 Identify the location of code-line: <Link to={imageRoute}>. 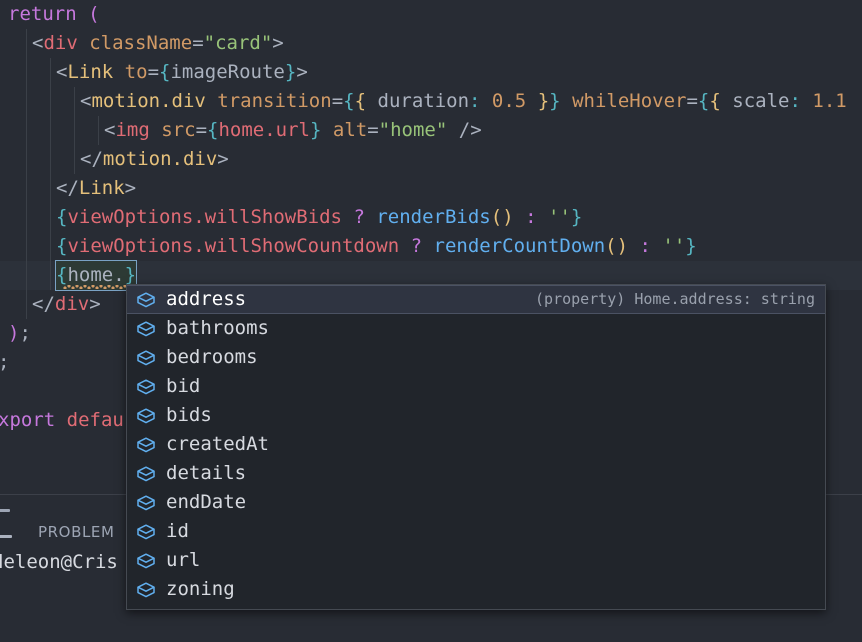
(431, 72).